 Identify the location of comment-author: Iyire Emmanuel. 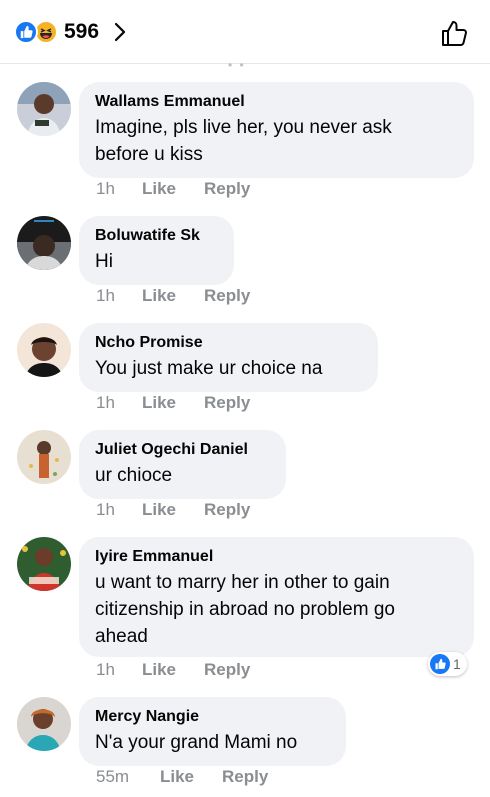
(276, 557).